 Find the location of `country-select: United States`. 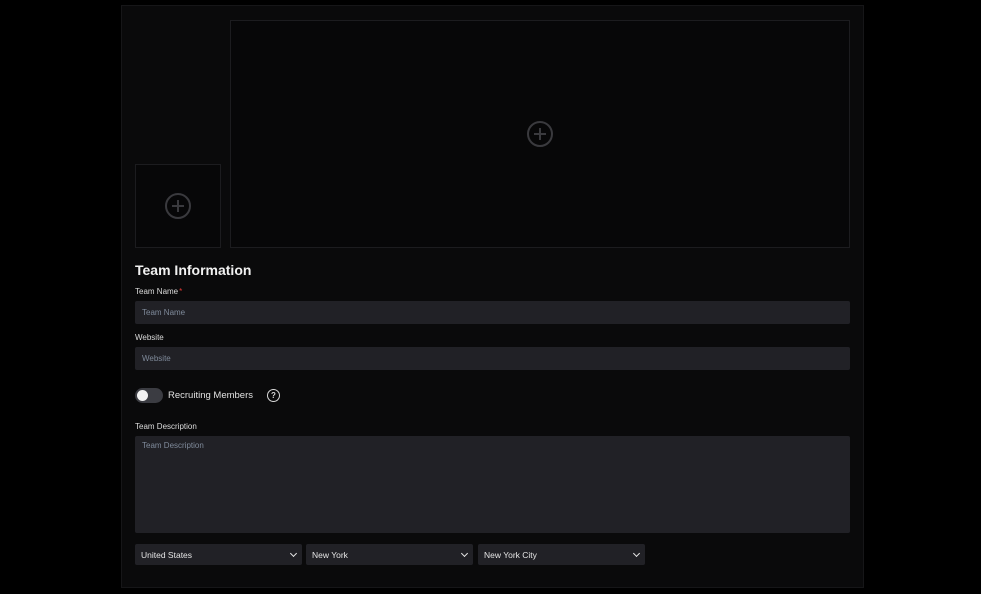

country-select: United States is located at coordinates (218, 554).